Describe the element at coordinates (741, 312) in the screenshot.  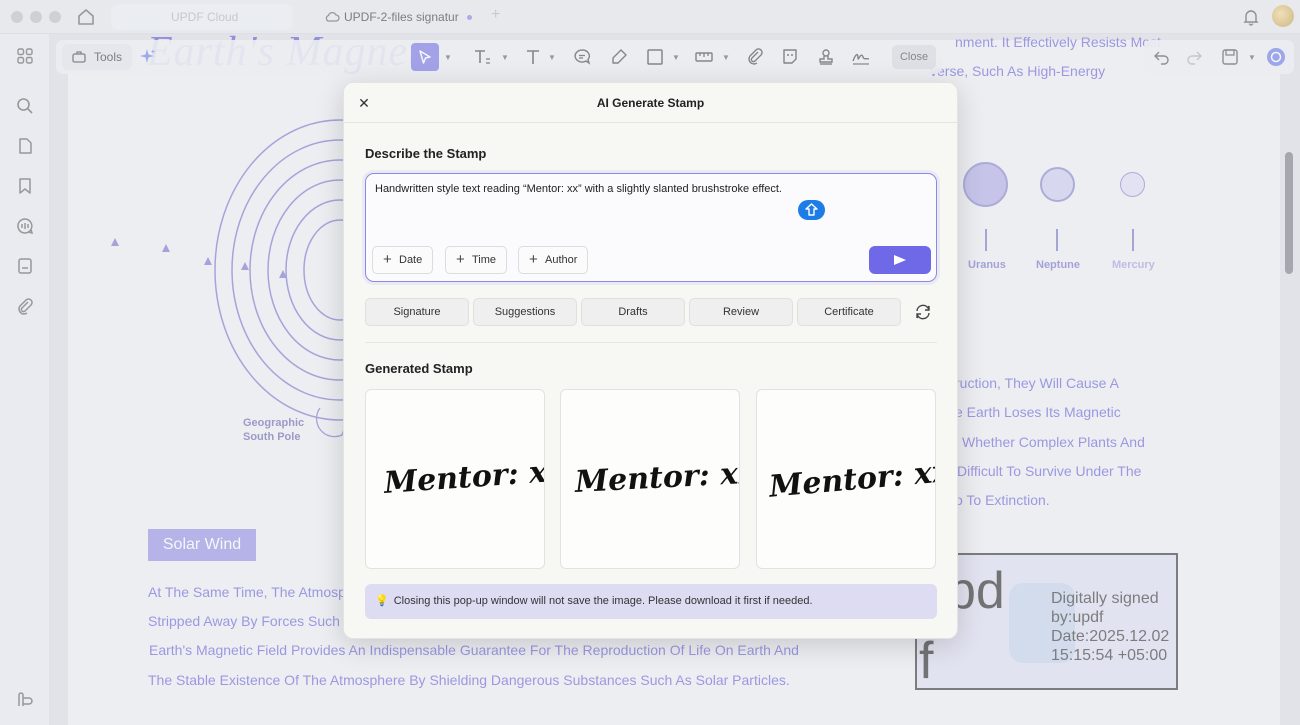
I see `tab-review: Review` at that location.